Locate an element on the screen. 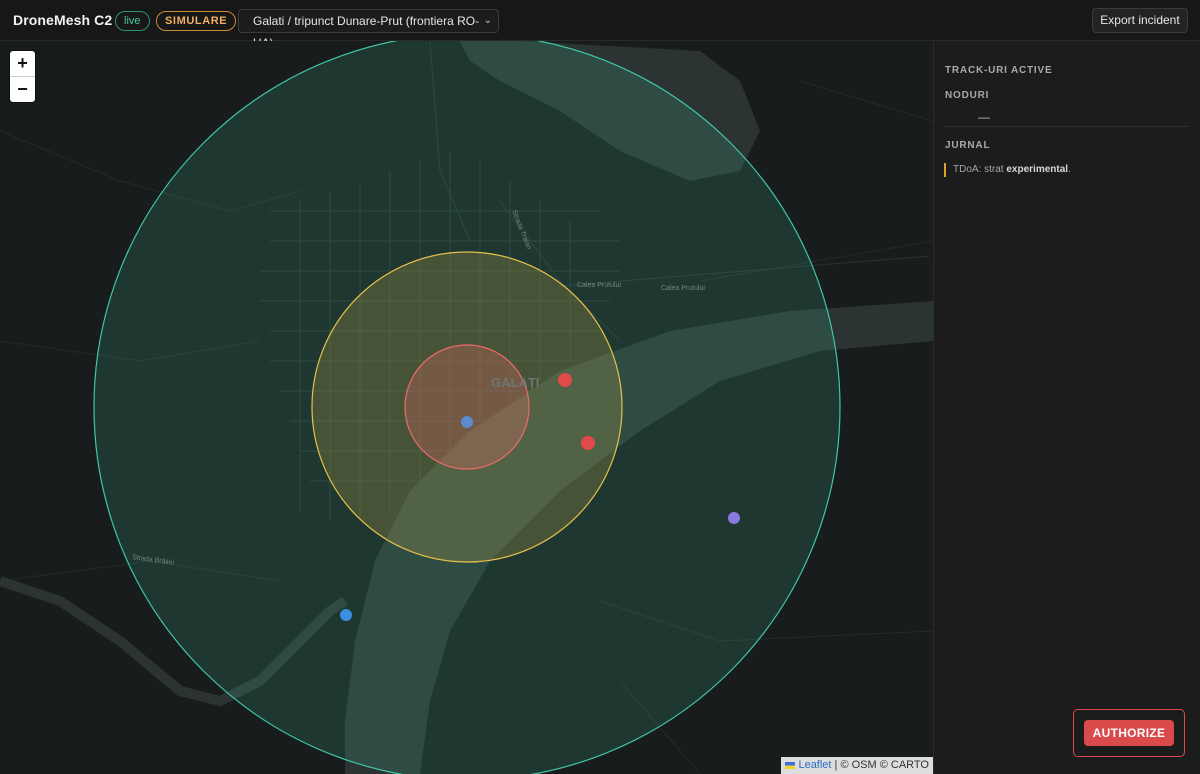  inner-zone-circle is located at coordinates (467, 407).